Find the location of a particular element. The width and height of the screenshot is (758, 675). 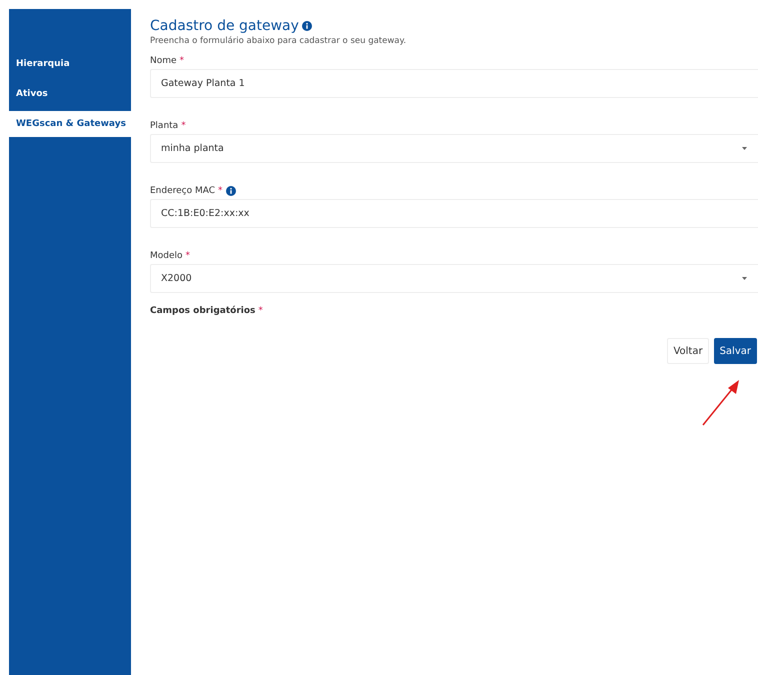

sidebar-item: Hierarquia is located at coordinates (70, 64).